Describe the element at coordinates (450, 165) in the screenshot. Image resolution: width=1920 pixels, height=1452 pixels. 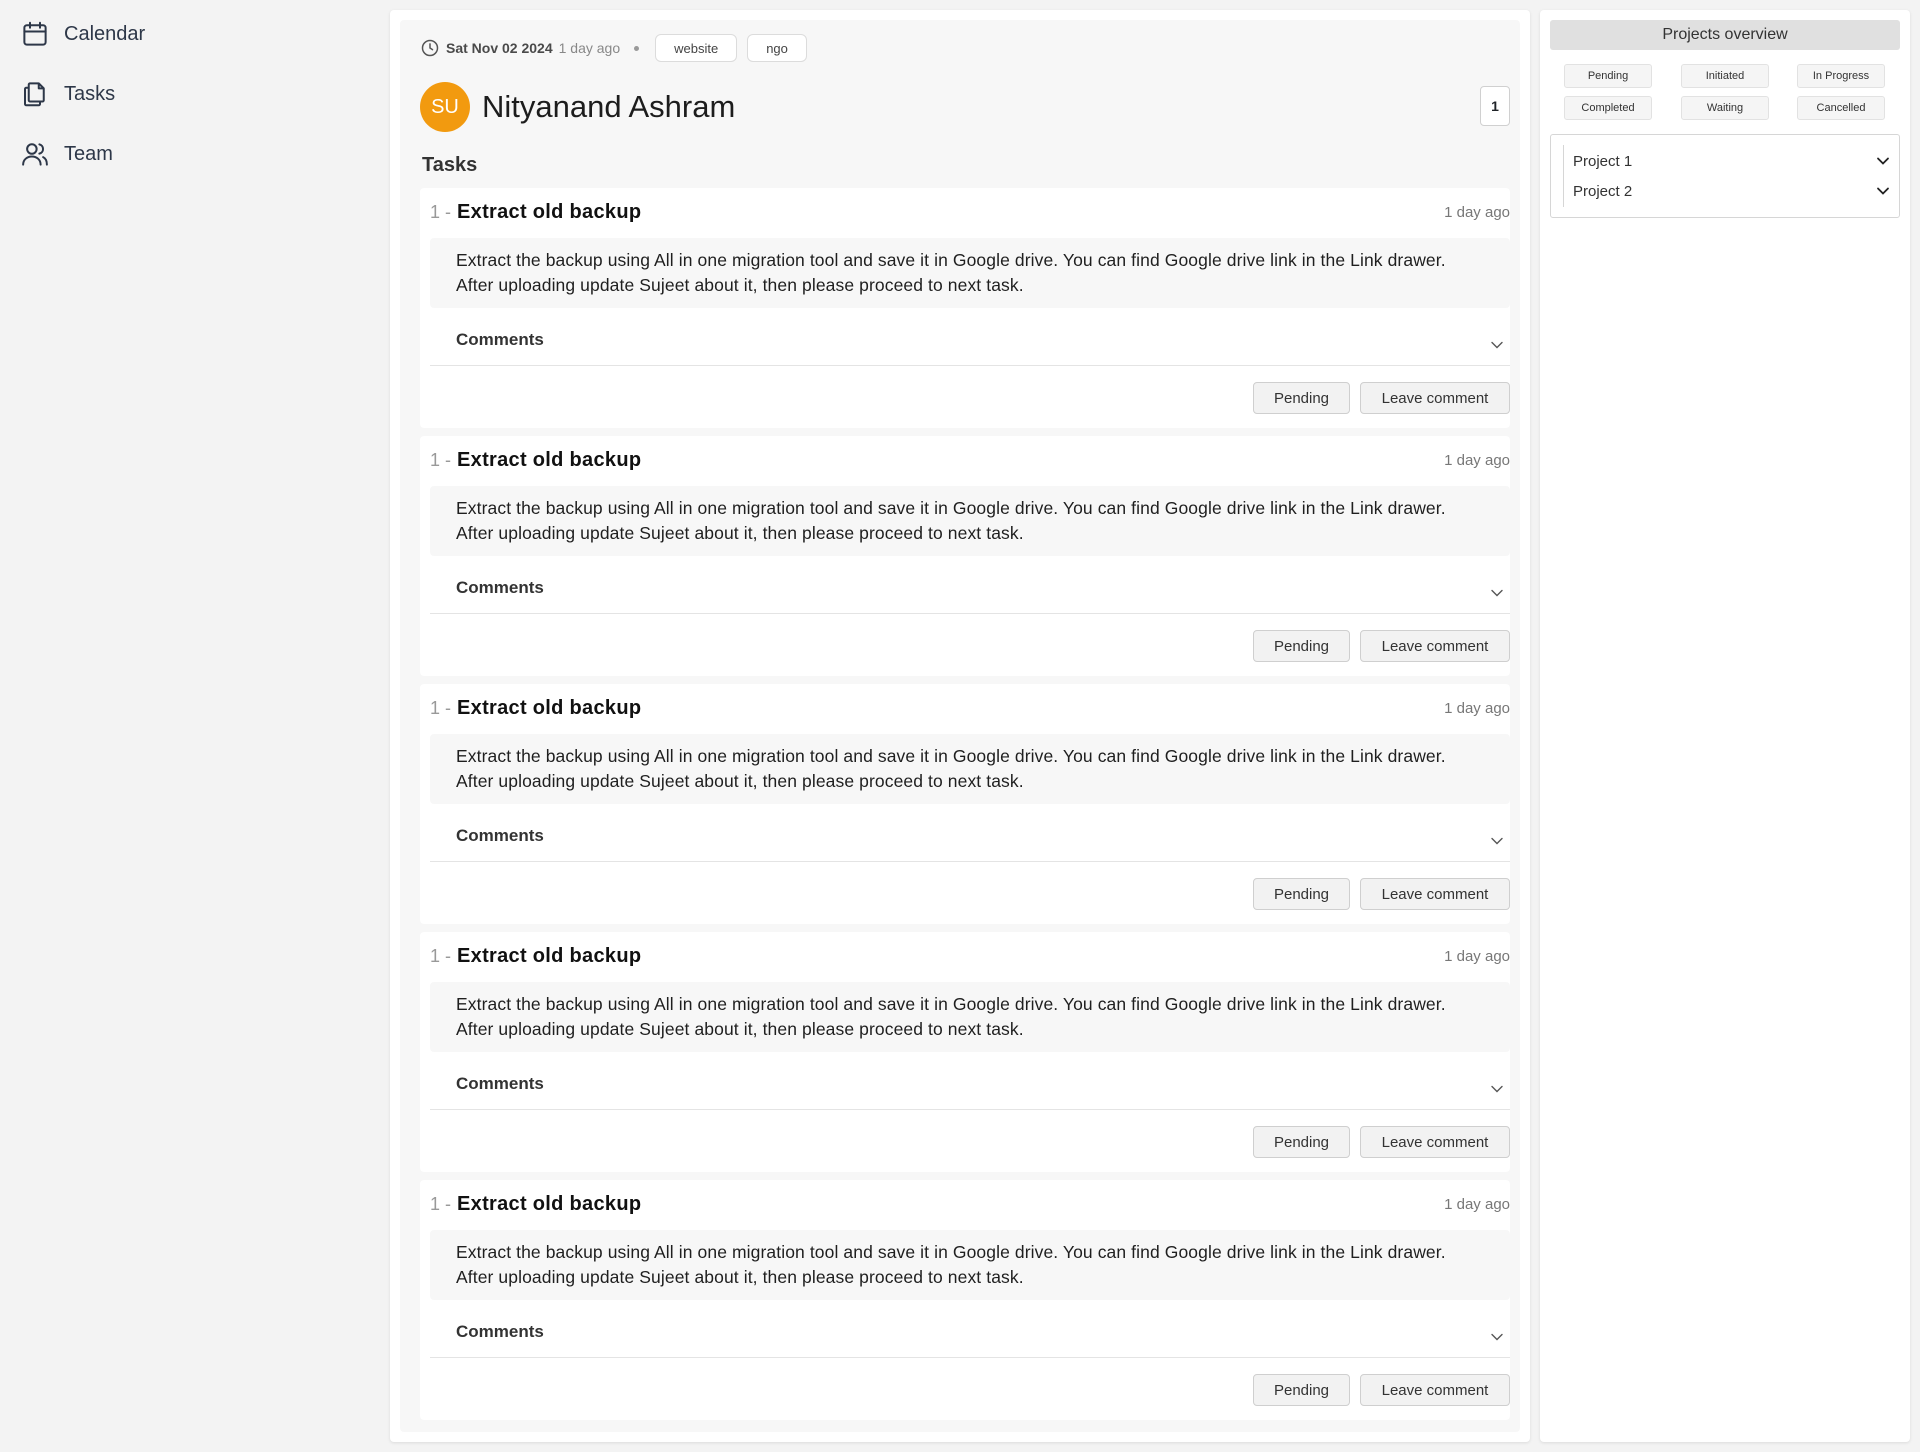
I see `tasks-heading: Tasks` at that location.